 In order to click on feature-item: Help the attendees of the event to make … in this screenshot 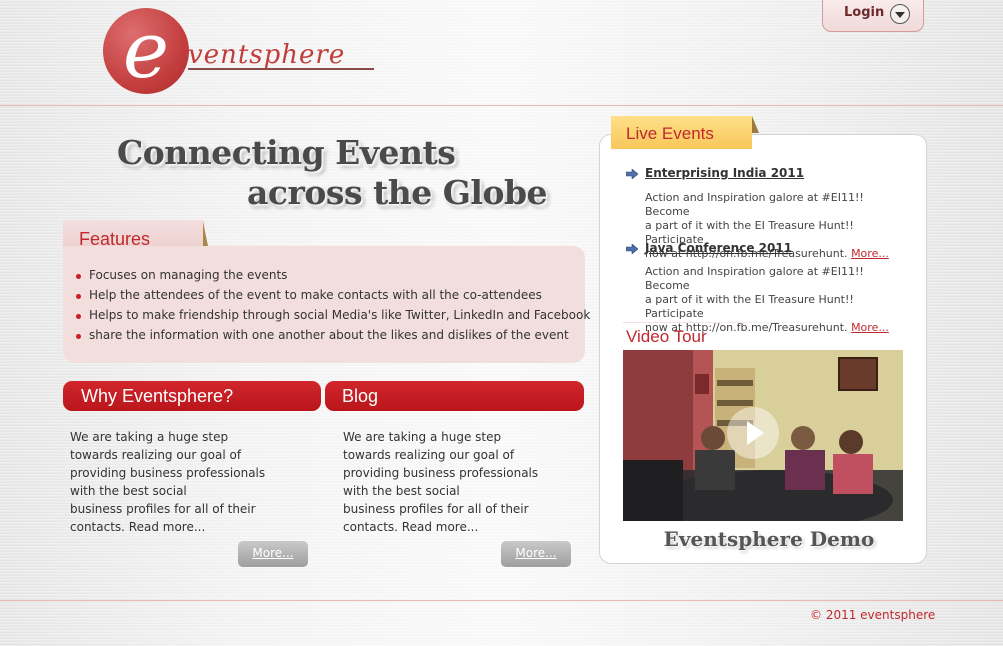, I will do `click(309, 295)`.